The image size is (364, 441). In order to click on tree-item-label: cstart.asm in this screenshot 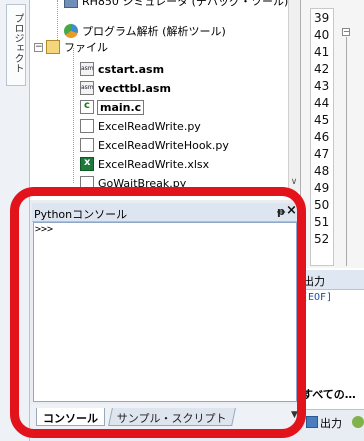, I will do `click(131, 69)`.